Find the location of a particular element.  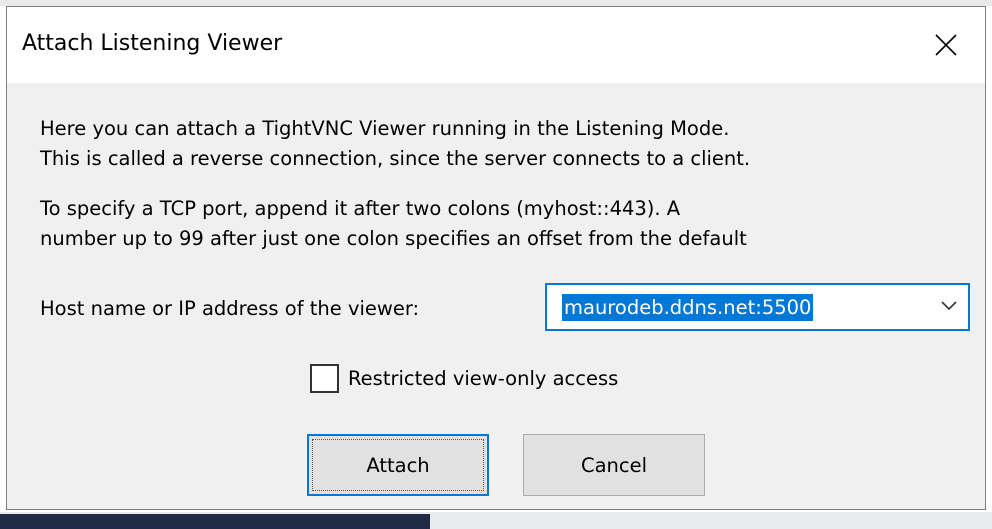

host-combobox: maurodeb.ddns.net:5500 is located at coordinates (757, 307).